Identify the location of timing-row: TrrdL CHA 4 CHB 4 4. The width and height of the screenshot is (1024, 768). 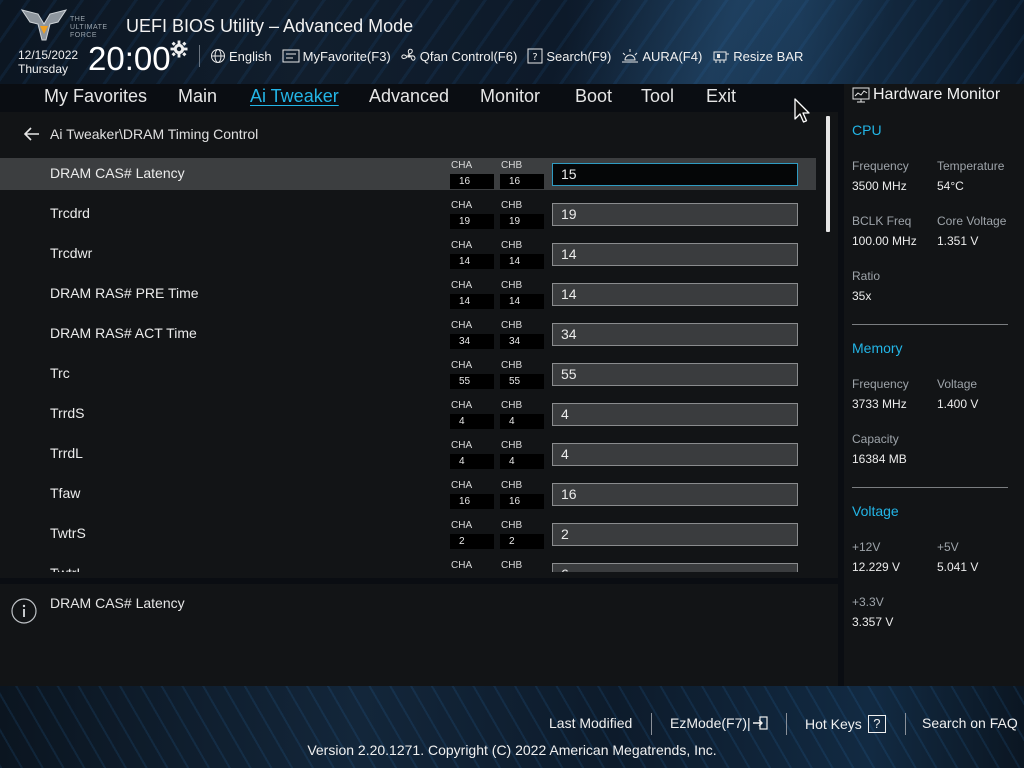
(408, 454).